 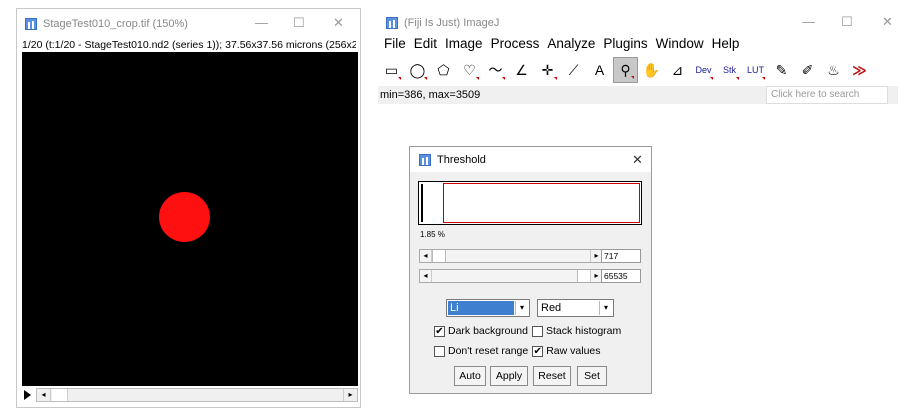 I want to click on oval-icon: ◯, so click(x=417, y=70).